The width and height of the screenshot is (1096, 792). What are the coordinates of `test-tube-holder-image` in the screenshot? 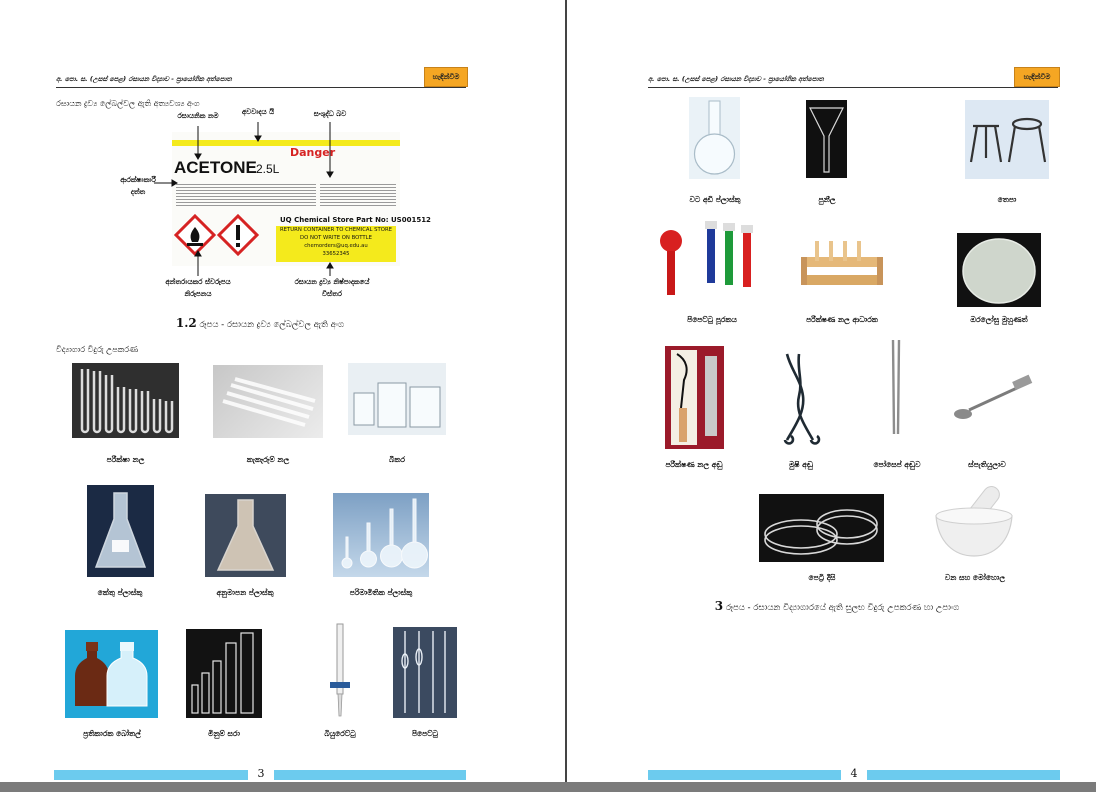 It's located at (694, 397).